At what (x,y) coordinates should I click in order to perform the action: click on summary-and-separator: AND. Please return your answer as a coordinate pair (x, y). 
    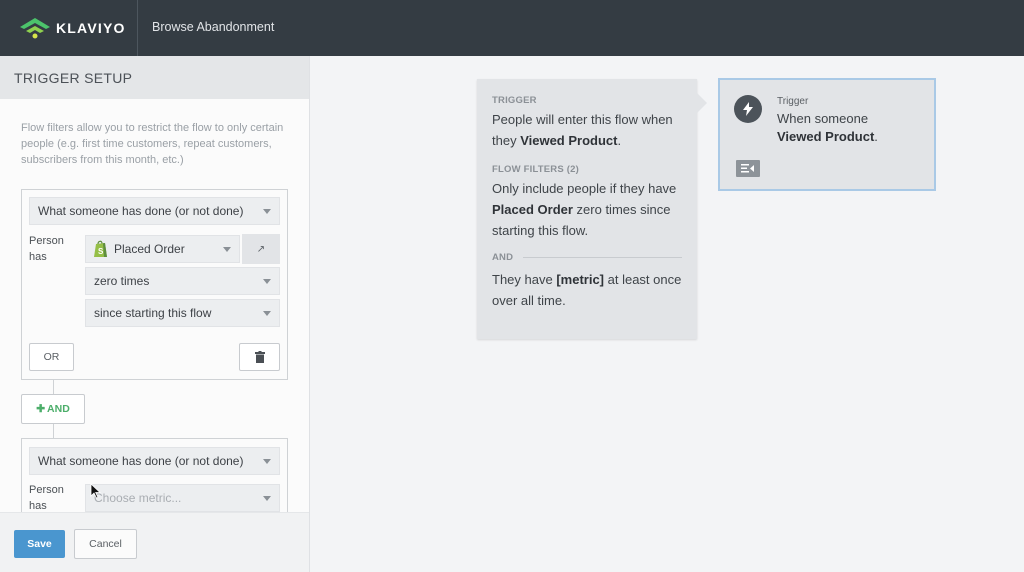
    Looking at the image, I should click on (587, 257).